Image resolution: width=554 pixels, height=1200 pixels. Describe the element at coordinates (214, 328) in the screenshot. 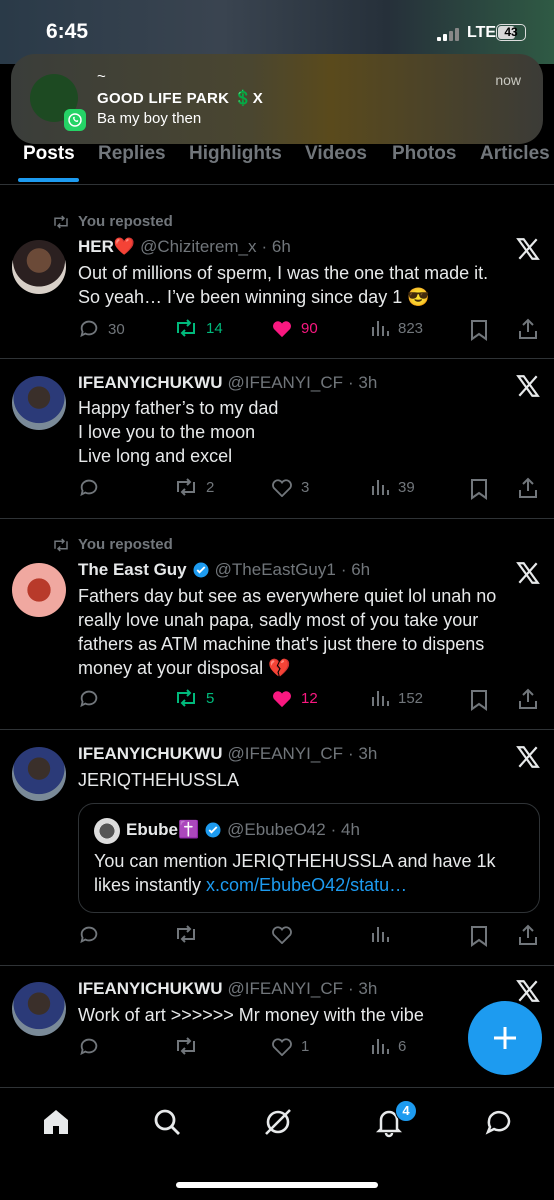

I see `repost-count: 14` at that location.